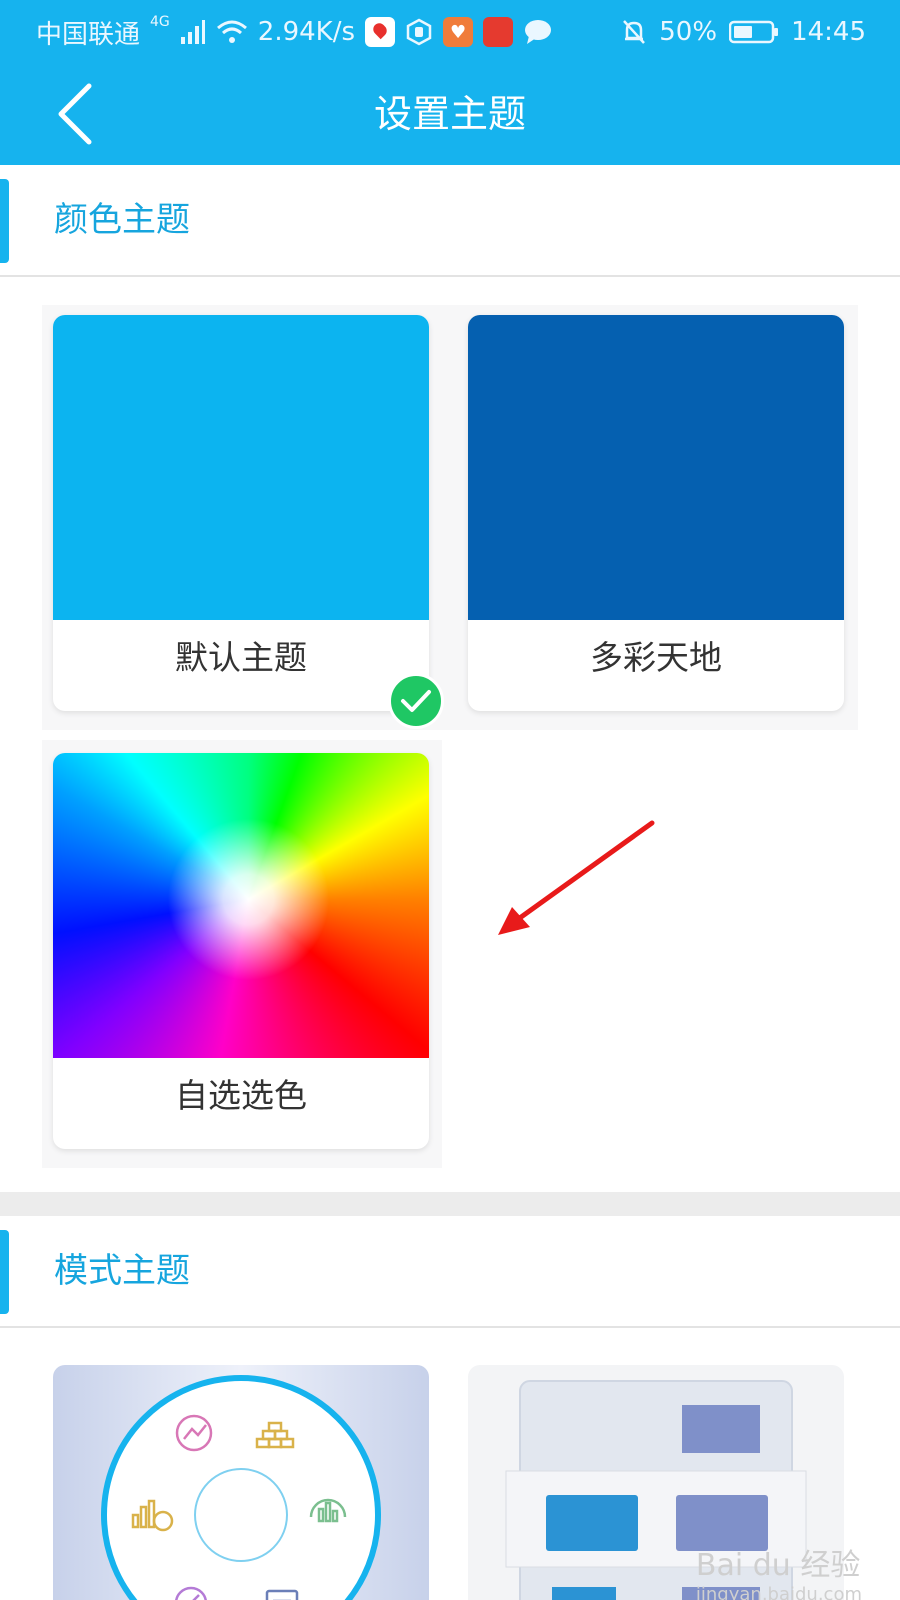 This screenshot has height=1600, width=900. I want to click on baidu-watermark: Bai du 经验 jingyan.baidu.com, so click(779, 1570).